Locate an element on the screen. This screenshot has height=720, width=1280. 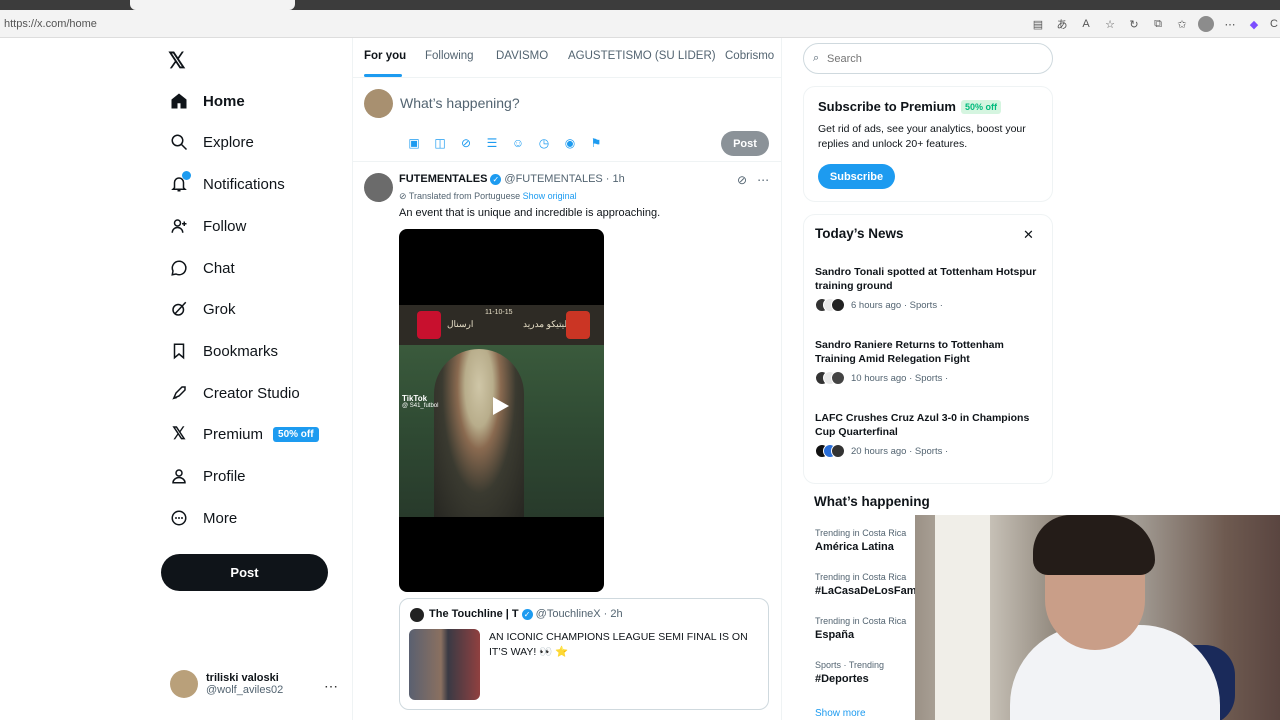
compose-toolbar: ▣ ◫ ⊘ ☰ ☺ ◷ ◉ ⚑ is located at coordinates (505, 143).